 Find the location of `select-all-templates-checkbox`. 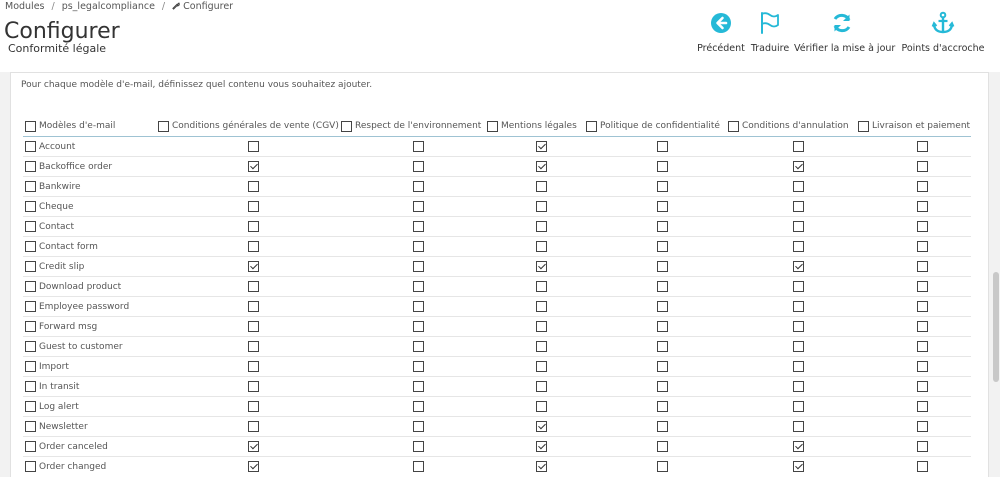

select-all-templates-checkbox is located at coordinates (30, 126).